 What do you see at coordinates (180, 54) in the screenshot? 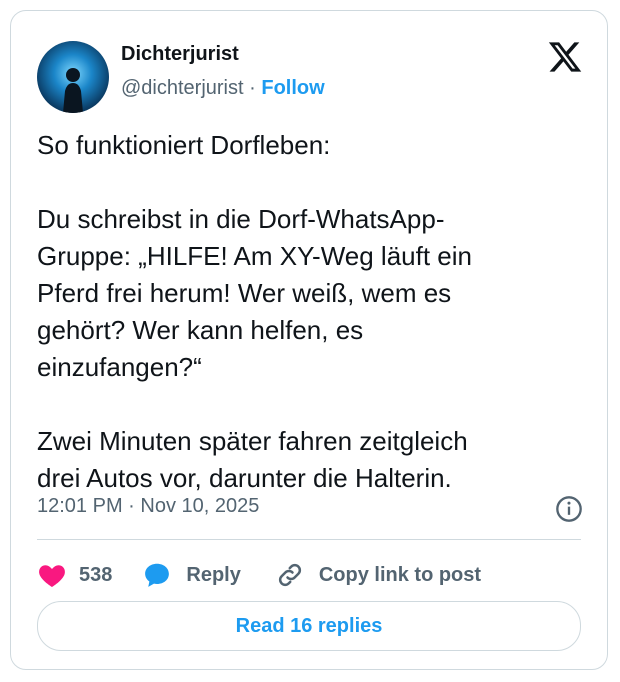
I see `author-display-name: Dichterjurist` at bounding box center [180, 54].